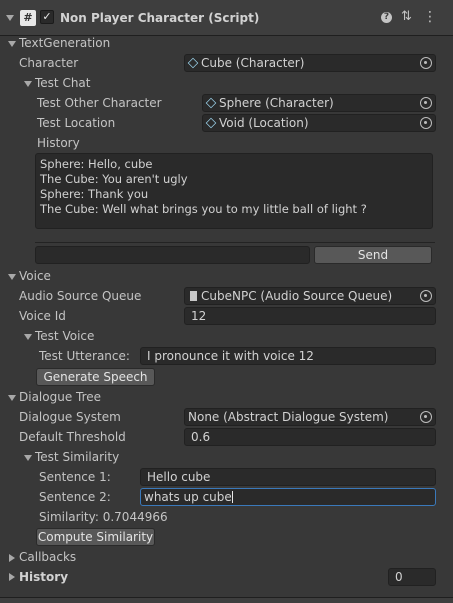 This screenshot has width=453, height=603. Describe the element at coordinates (160, 18) in the screenshot. I see `component-title: Non Player Character (Script)` at that location.